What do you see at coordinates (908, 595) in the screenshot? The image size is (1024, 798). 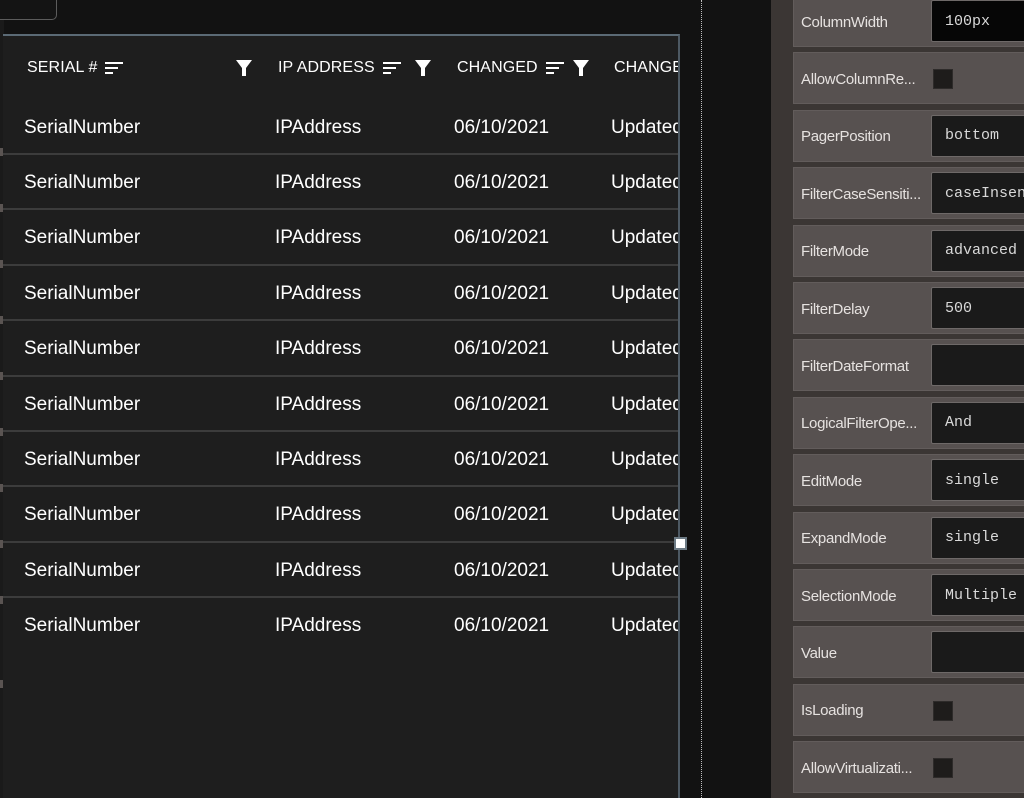 I see `property-row: SelectionMode Multiple` at bounding box center [908, 595].